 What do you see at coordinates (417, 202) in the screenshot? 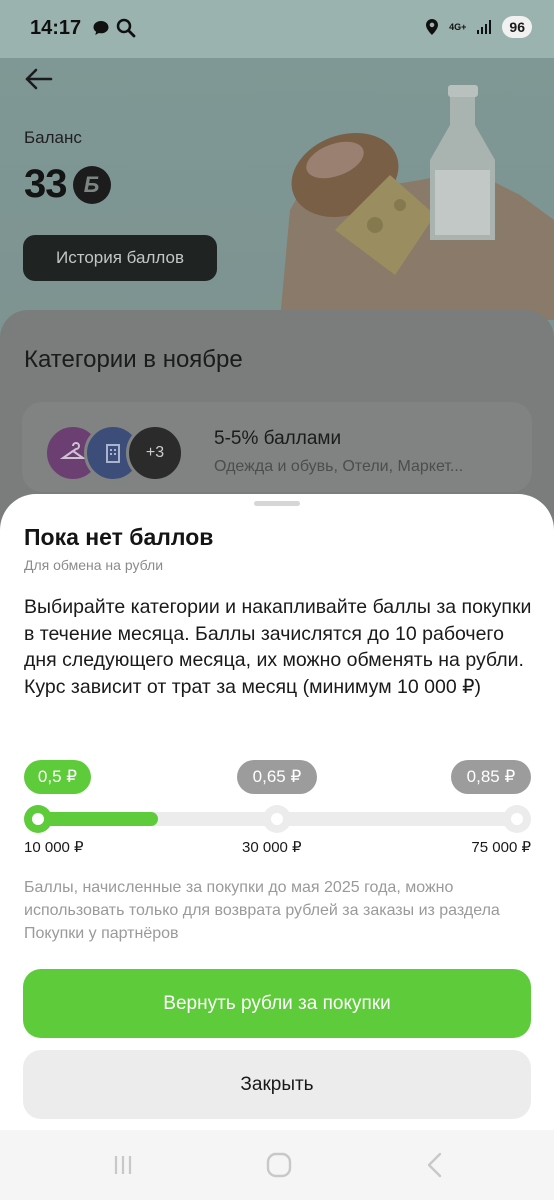
I see `groceries-illustration` at bounding box center [417, 202].